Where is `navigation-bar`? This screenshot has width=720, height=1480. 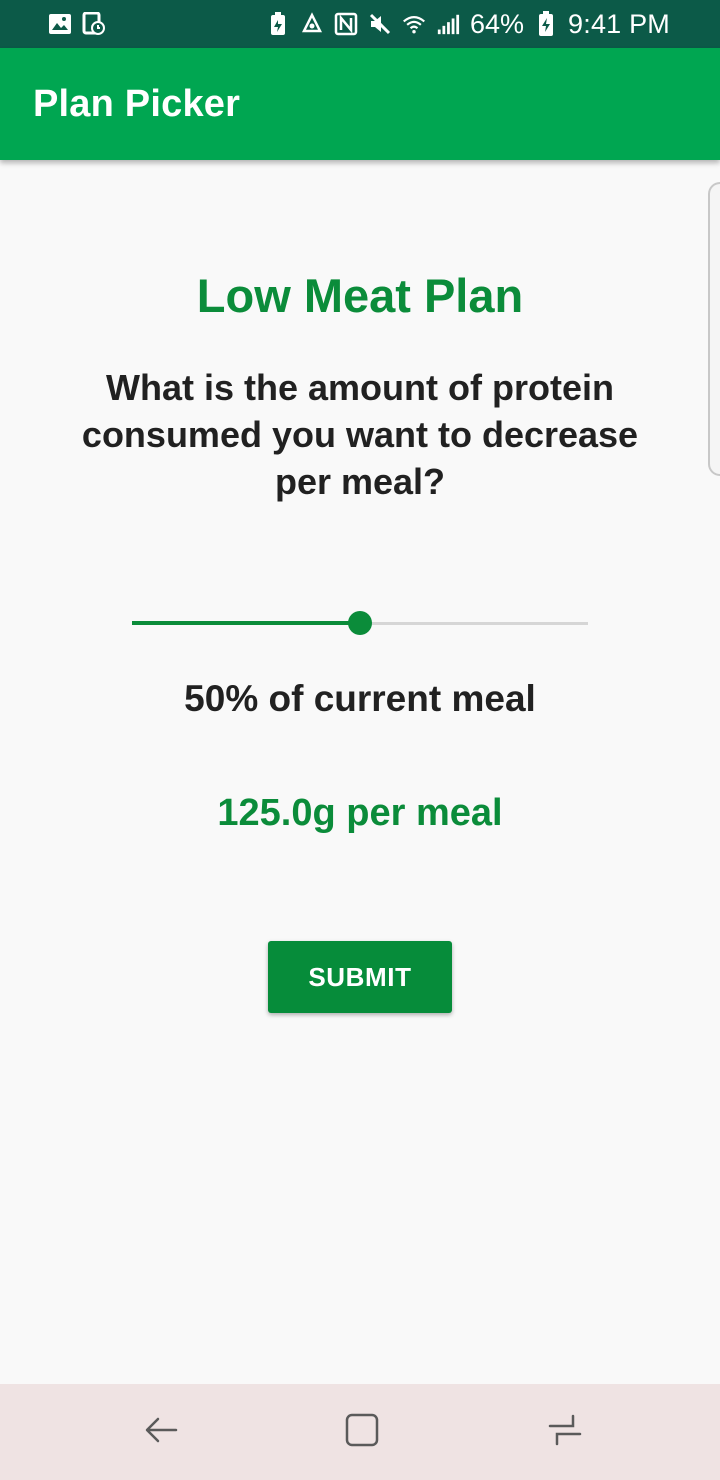
navigation-bar is located at coordinates (360, 1432).